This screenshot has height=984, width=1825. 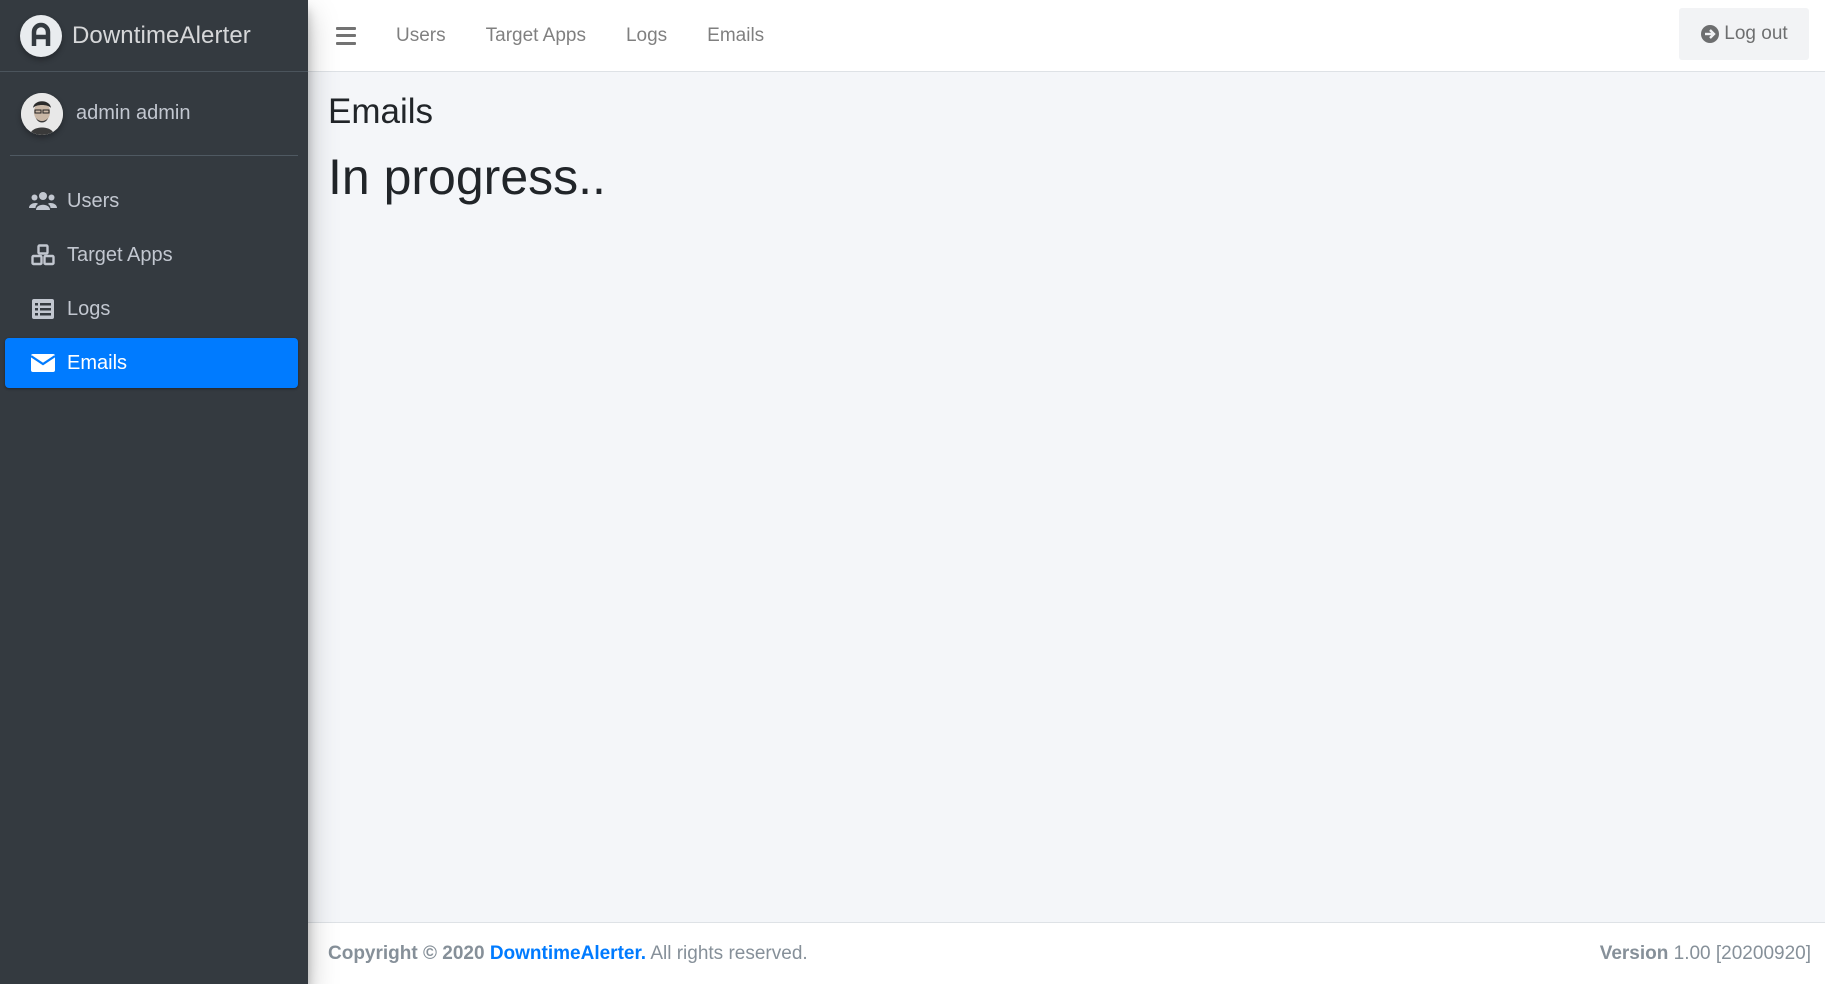 What do you see at coordinates (151, 201) in the screenshot?
I see `sidebar-item-users: Users` at bounding box center [151, 201].